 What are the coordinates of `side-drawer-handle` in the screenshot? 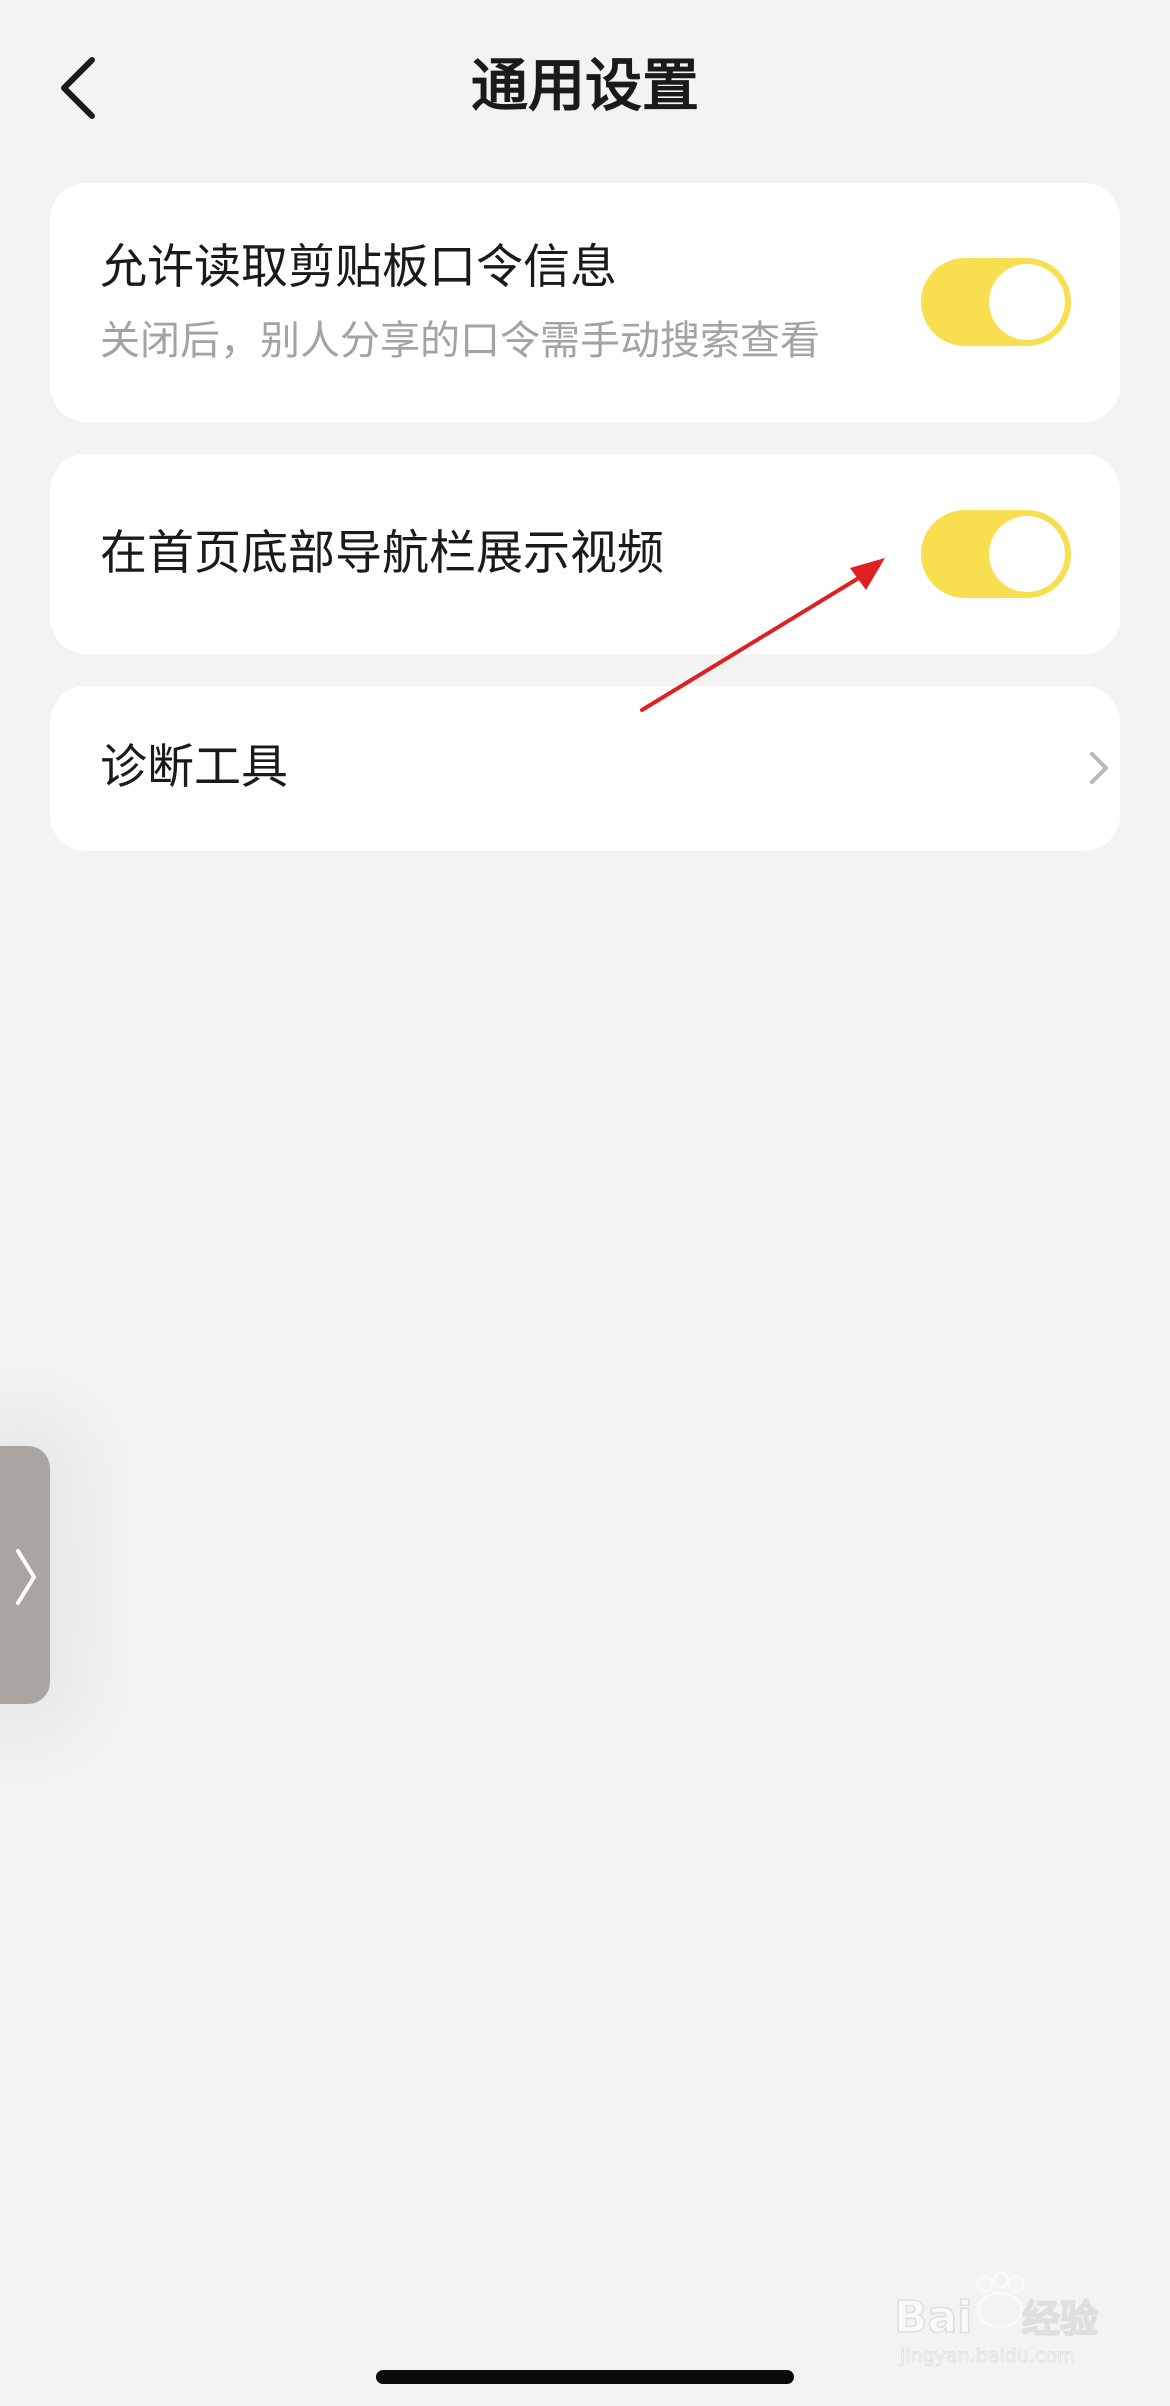 It's located at (25, 1575).